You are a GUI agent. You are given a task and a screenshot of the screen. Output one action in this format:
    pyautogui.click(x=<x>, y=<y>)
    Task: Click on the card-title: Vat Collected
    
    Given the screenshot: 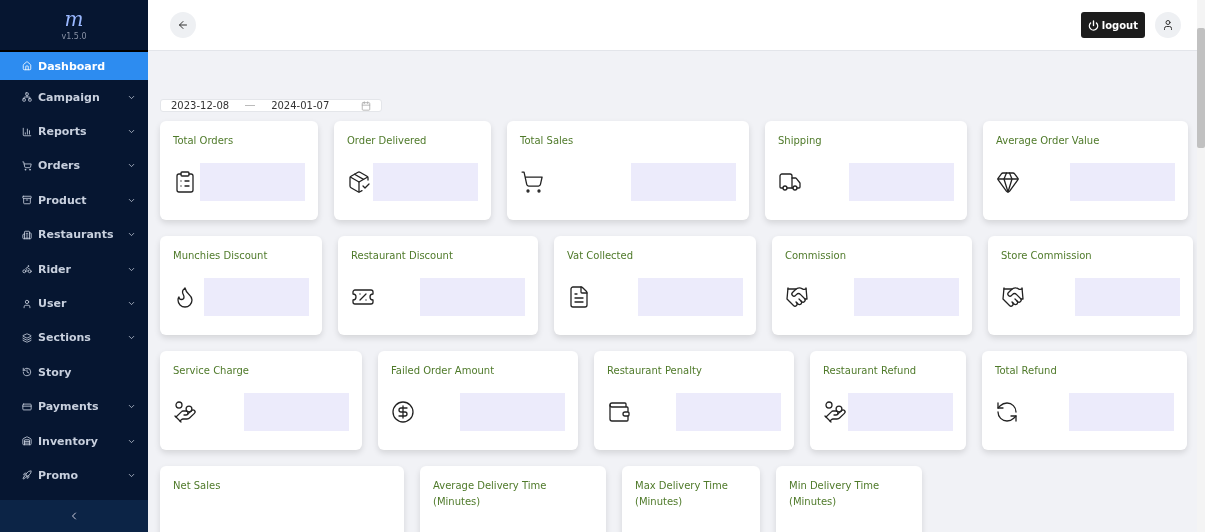 What is the action you would take?
    pyautogui.click(x=601, y=256)
    